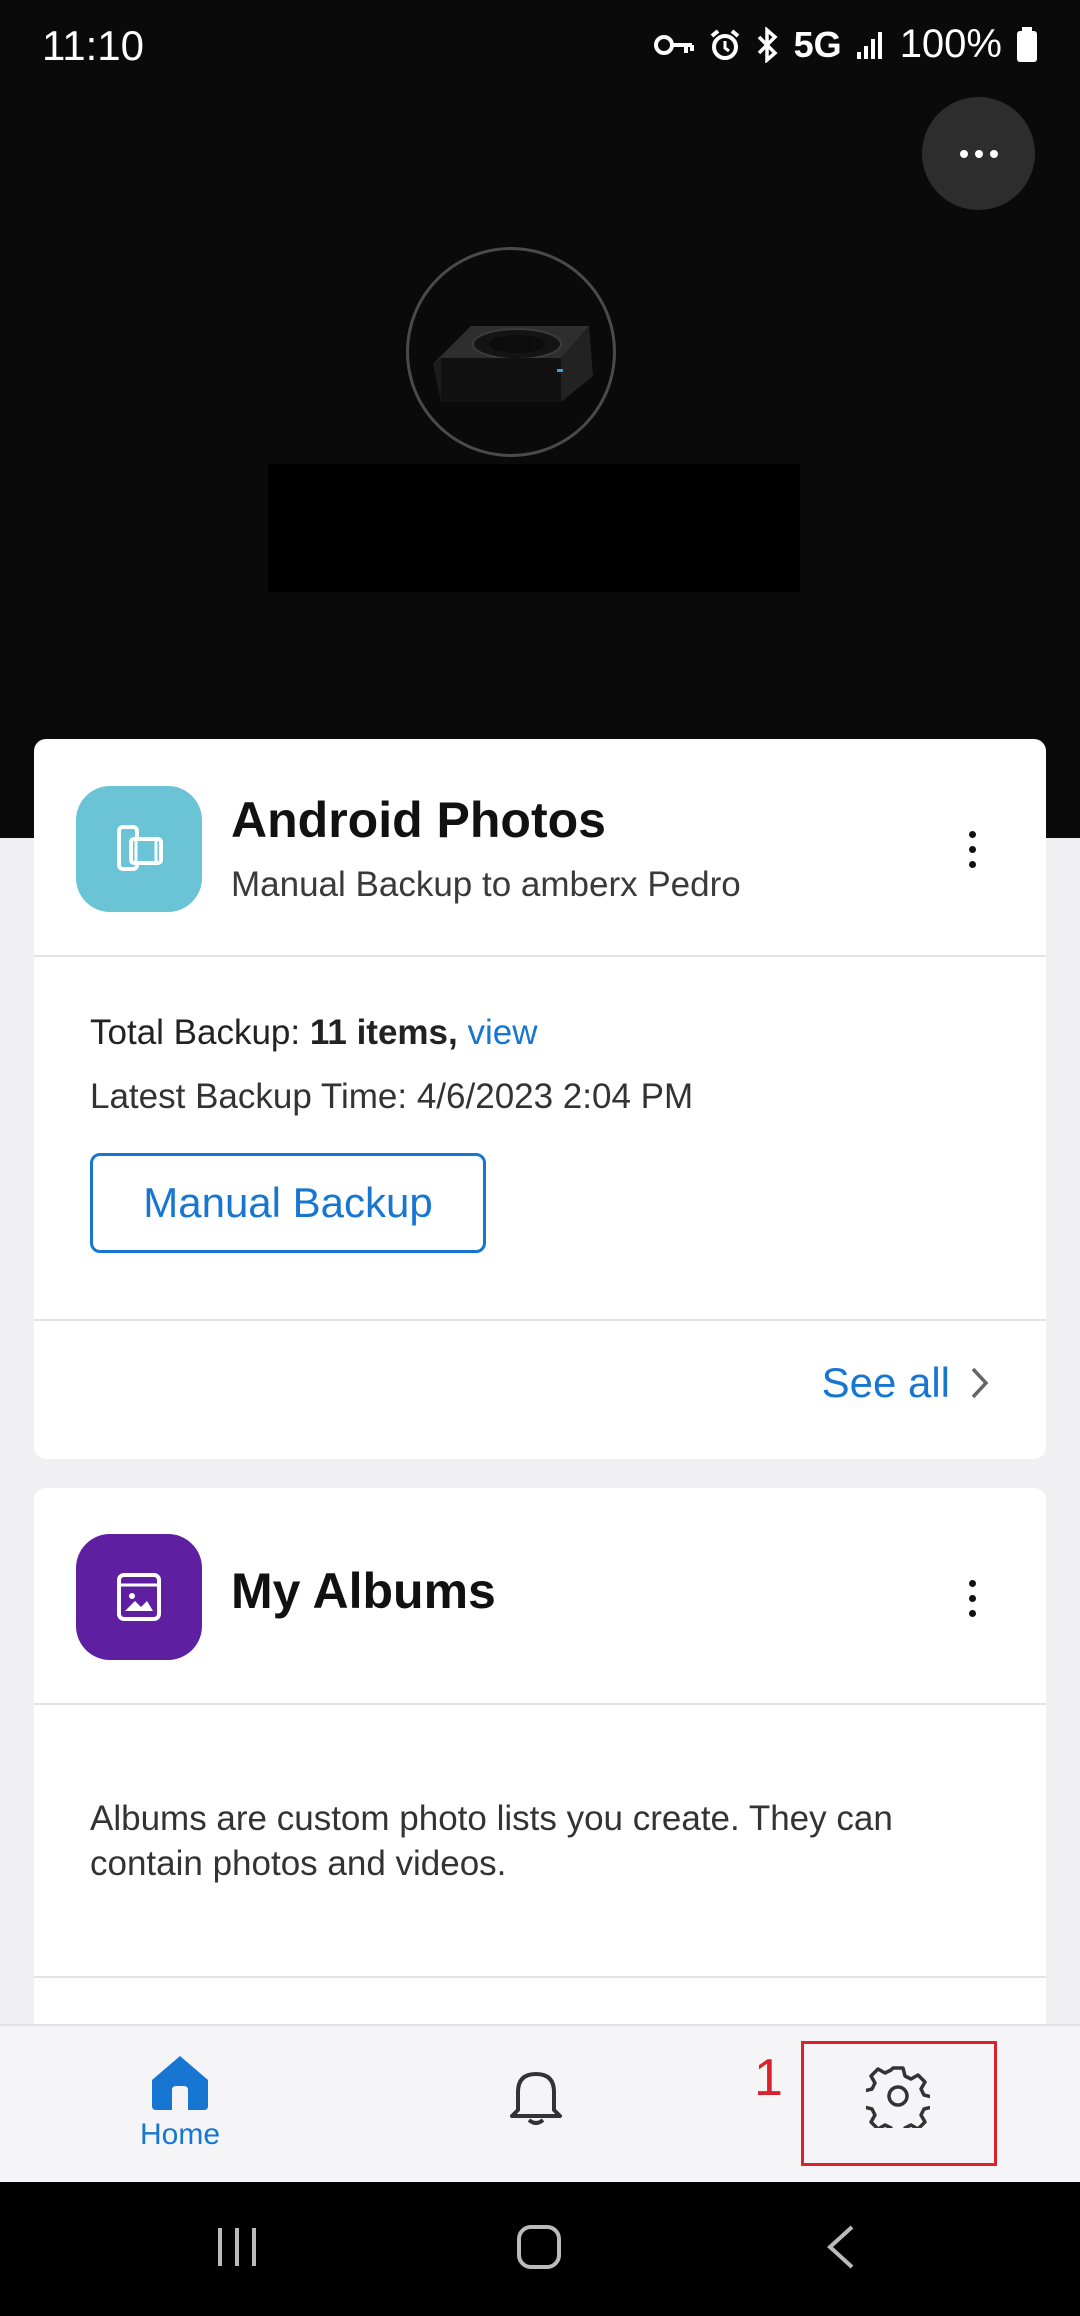  What do you see at coordinates (841, 2247) in the screenshot?
I see `back-icon` at bounding box center [841, 2247].